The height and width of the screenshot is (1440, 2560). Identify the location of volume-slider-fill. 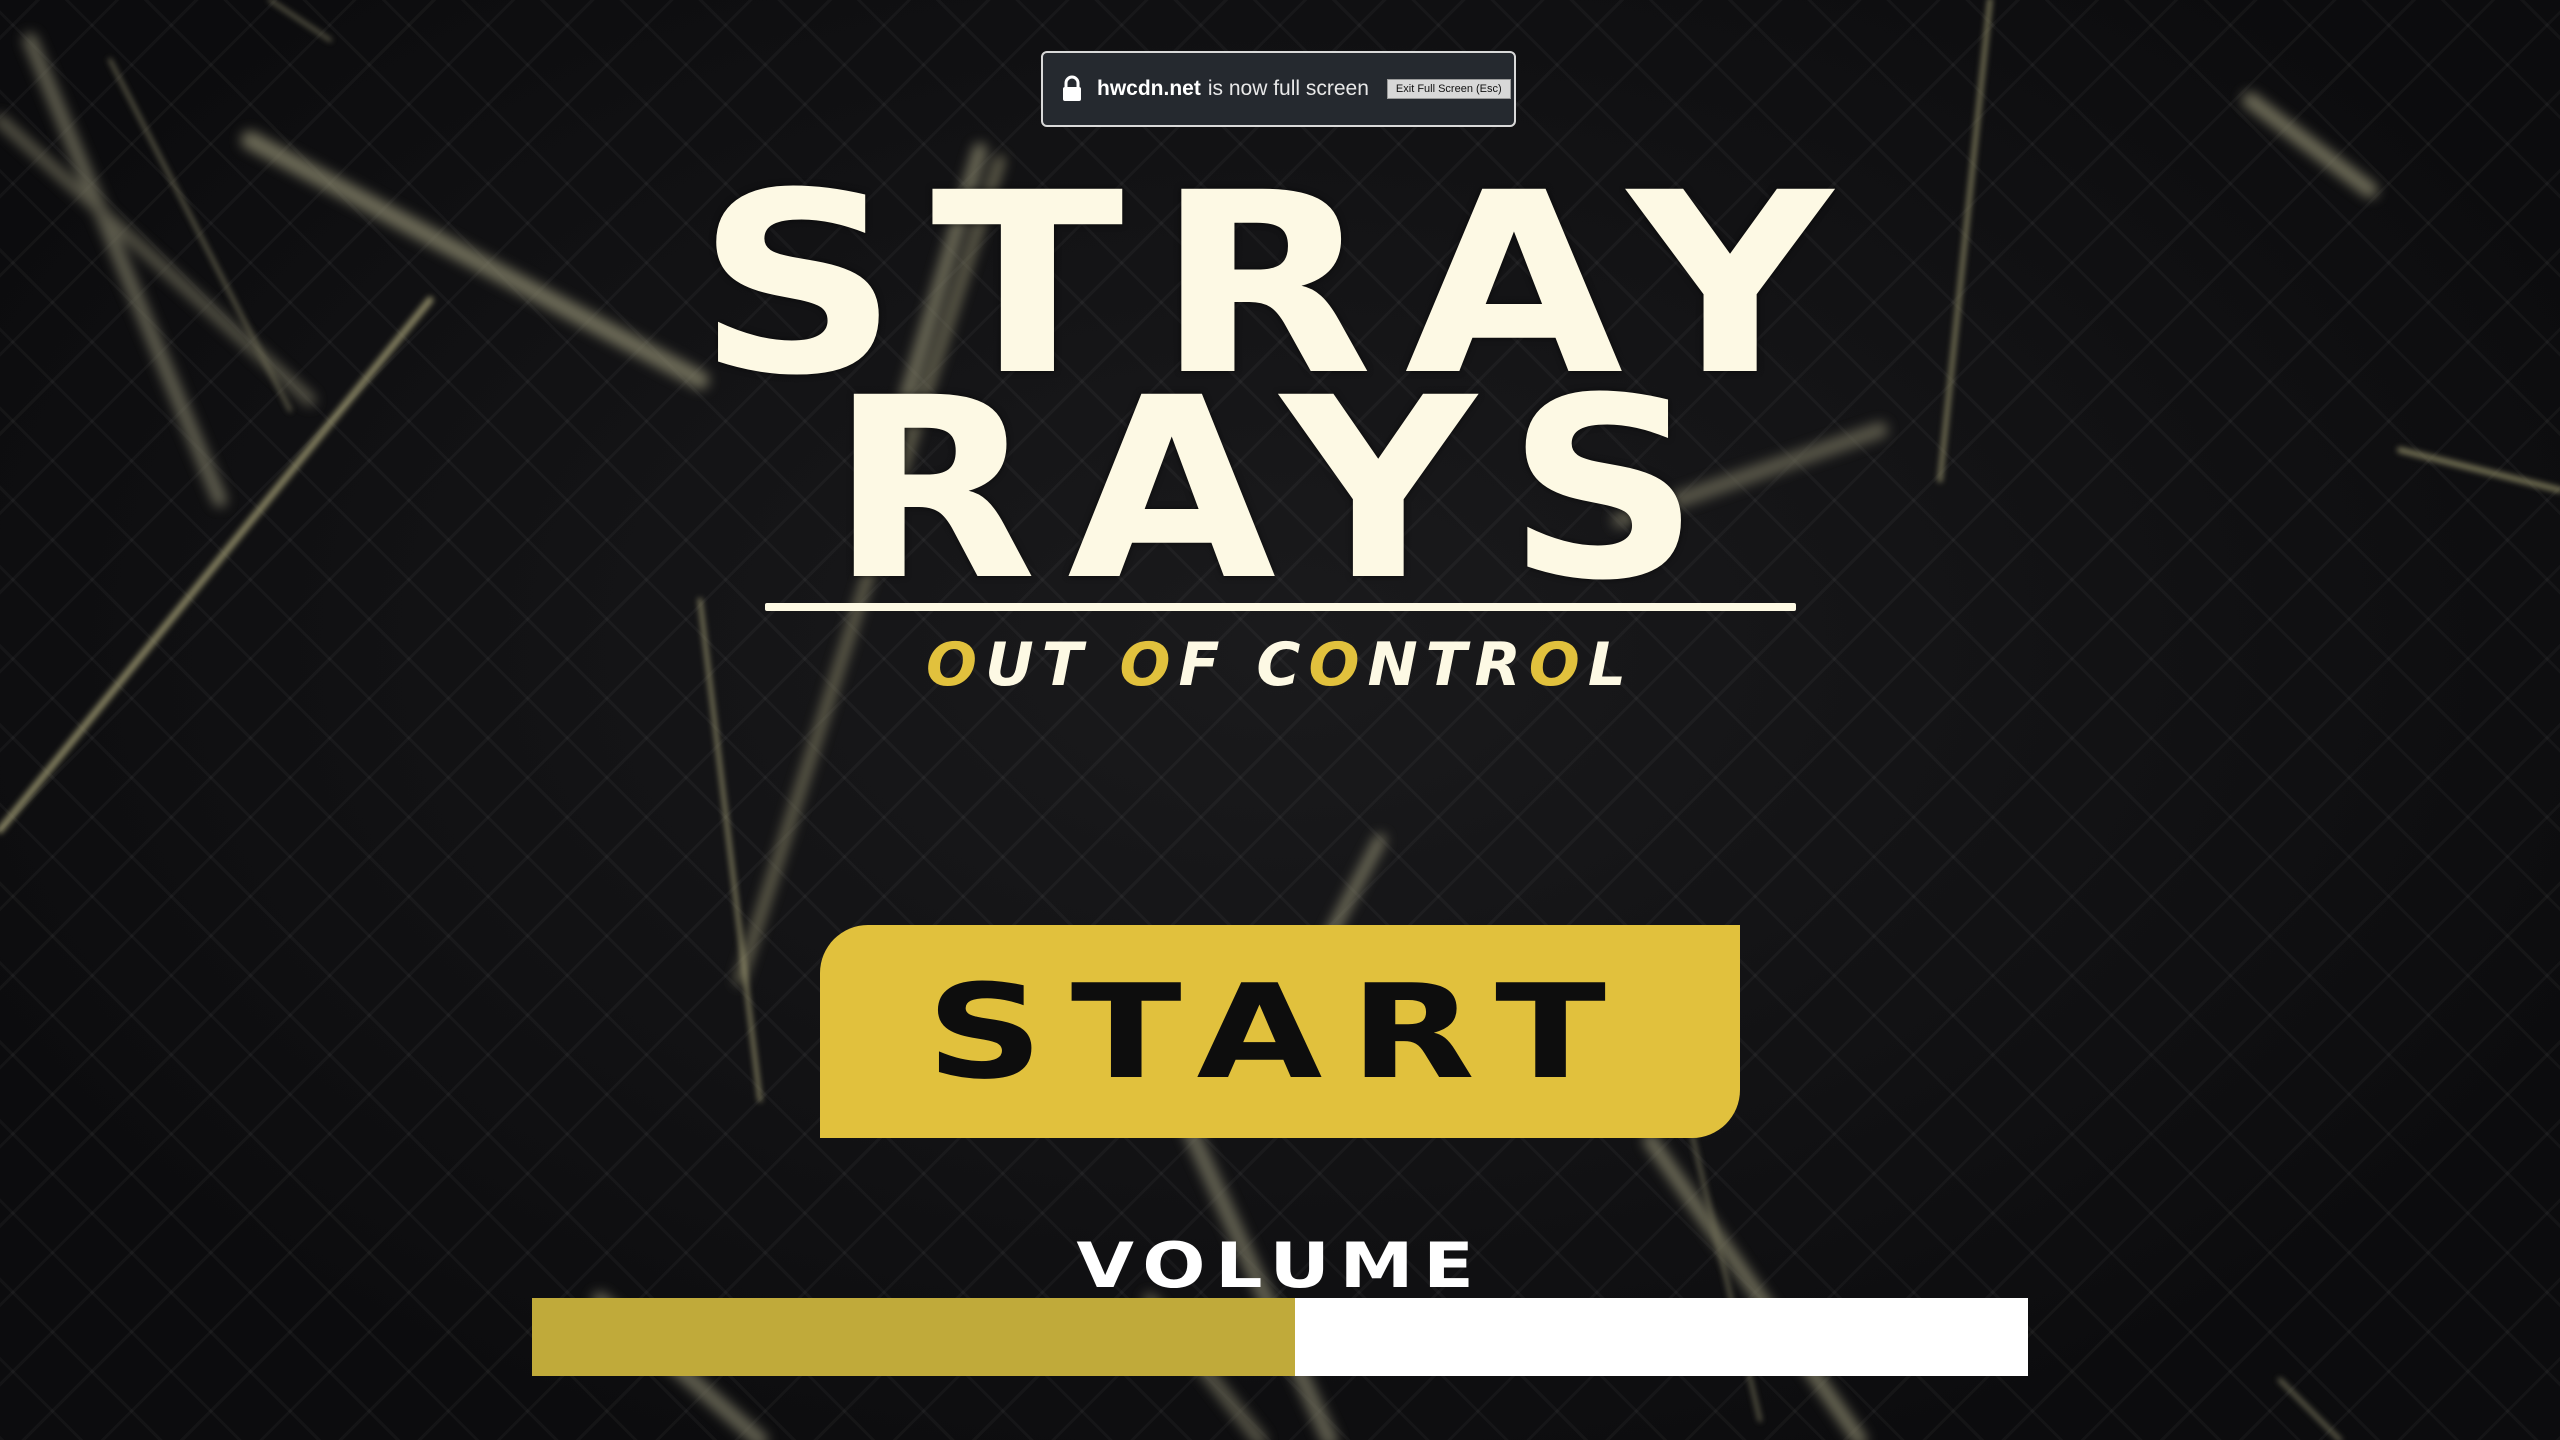
(913, 1337).